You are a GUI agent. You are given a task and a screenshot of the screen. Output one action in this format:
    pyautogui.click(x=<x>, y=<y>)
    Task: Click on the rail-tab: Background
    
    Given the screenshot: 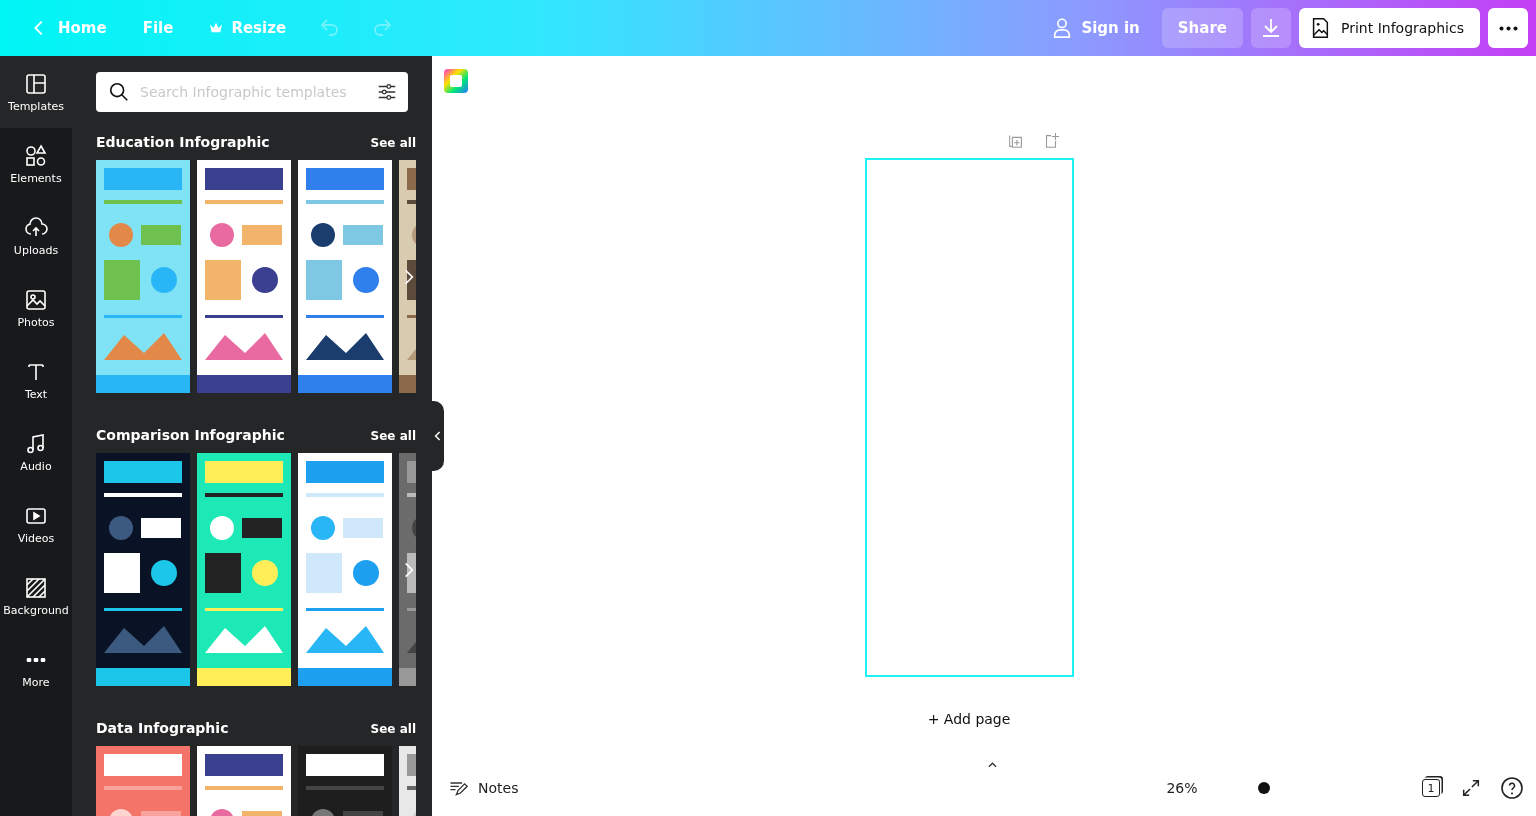 What is the action you would take?
    pyautogui.click(x=36, y=596)
    